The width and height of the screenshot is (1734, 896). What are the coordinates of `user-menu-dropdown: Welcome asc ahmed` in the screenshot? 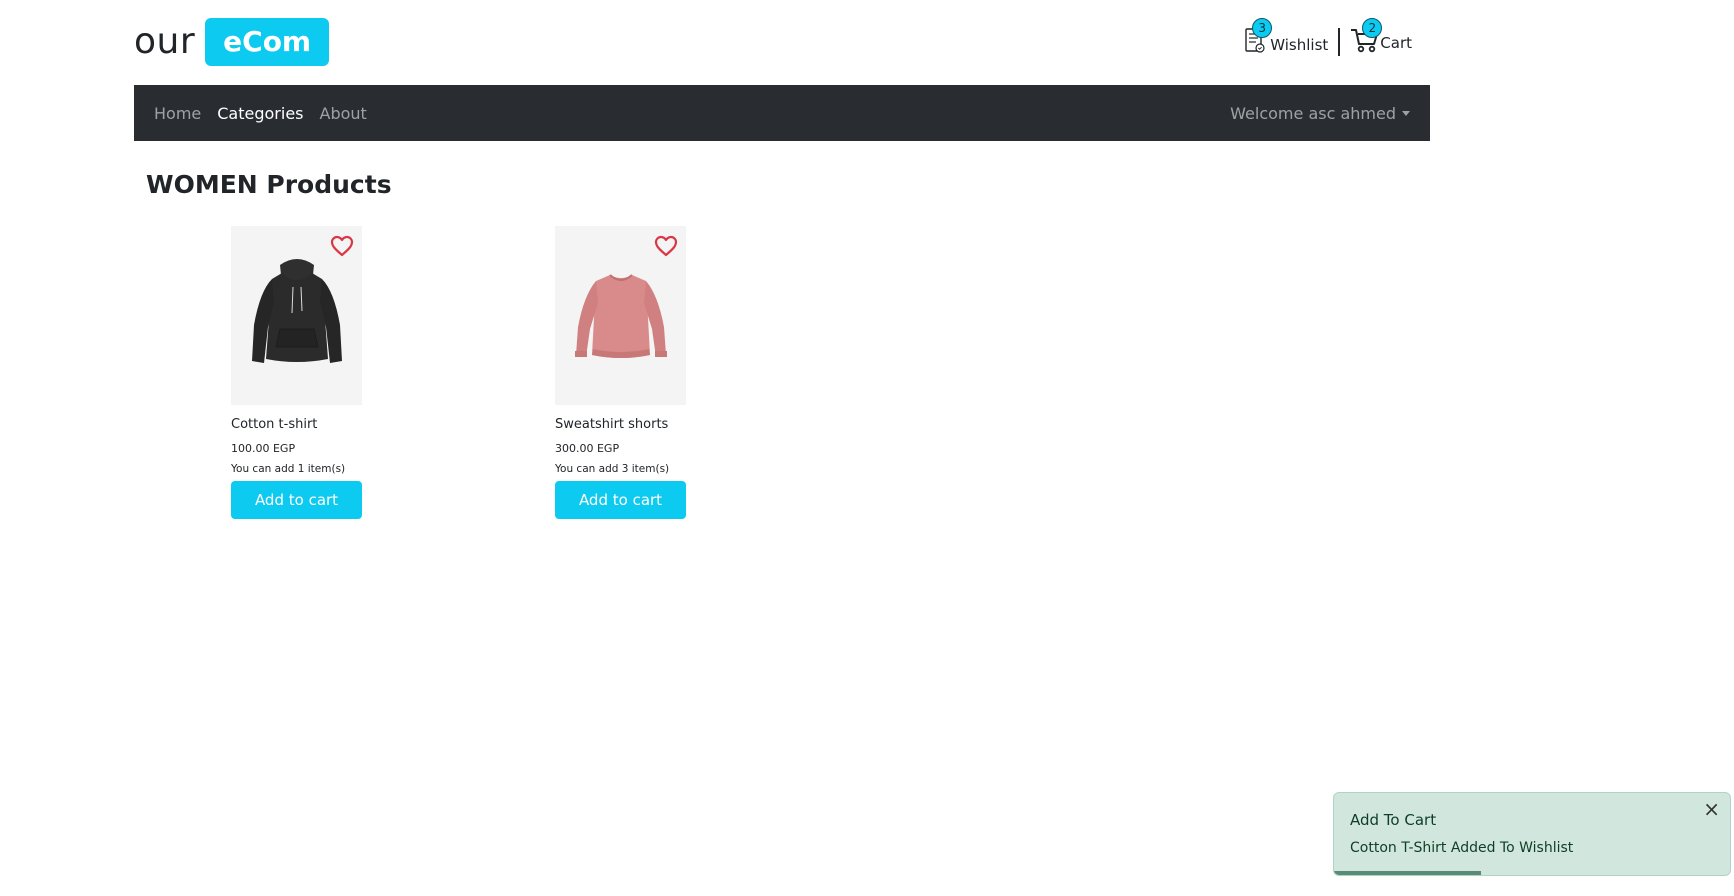 It's located at (1320, 113).